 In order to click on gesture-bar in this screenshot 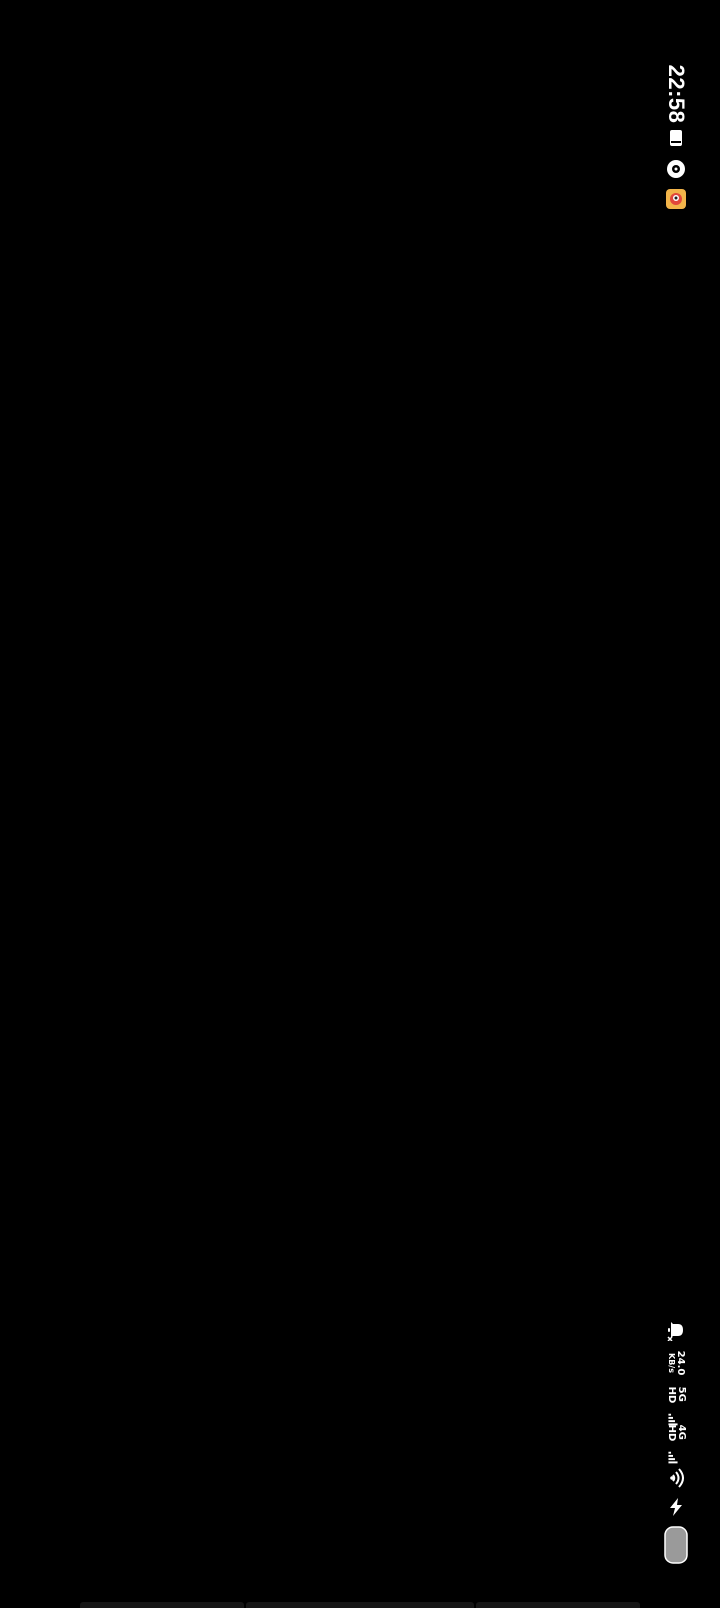, I will do `click(360, 1605)`.